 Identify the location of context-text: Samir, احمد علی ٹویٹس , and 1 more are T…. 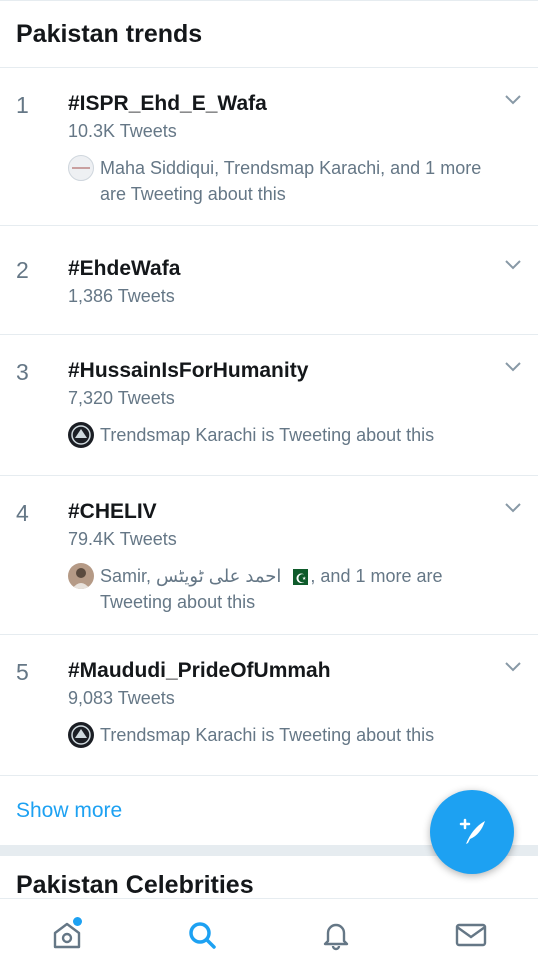
(299, 589).